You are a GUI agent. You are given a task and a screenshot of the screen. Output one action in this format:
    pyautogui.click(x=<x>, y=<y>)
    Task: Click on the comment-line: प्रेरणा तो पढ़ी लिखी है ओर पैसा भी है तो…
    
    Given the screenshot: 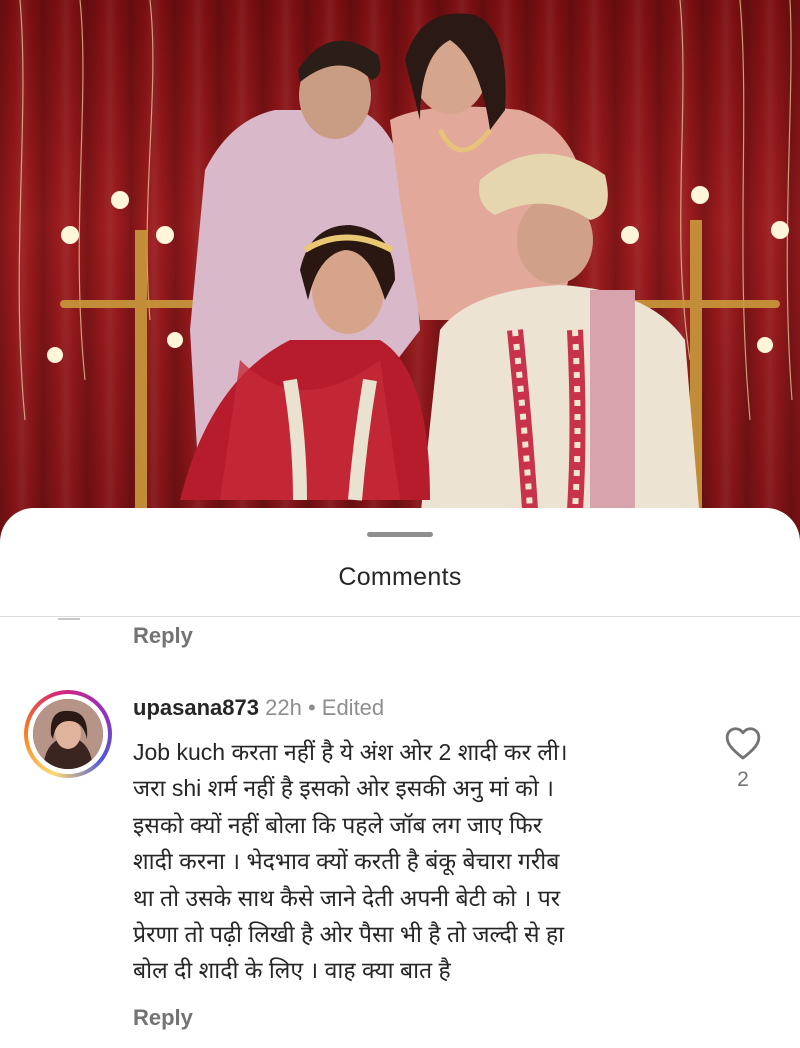 What is the action you would take?
    pyautogui.click(x=349, y=934)
    